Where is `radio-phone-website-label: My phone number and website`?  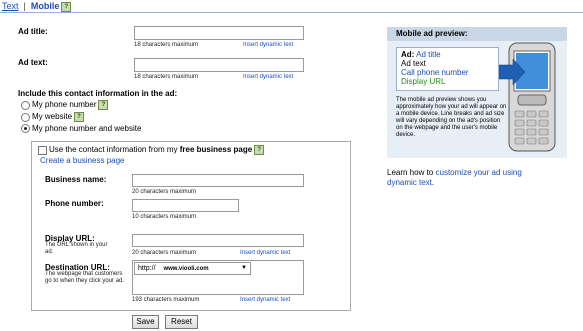
radio-phone-website-label: My phone number and website is located at coordinates (87, 128).